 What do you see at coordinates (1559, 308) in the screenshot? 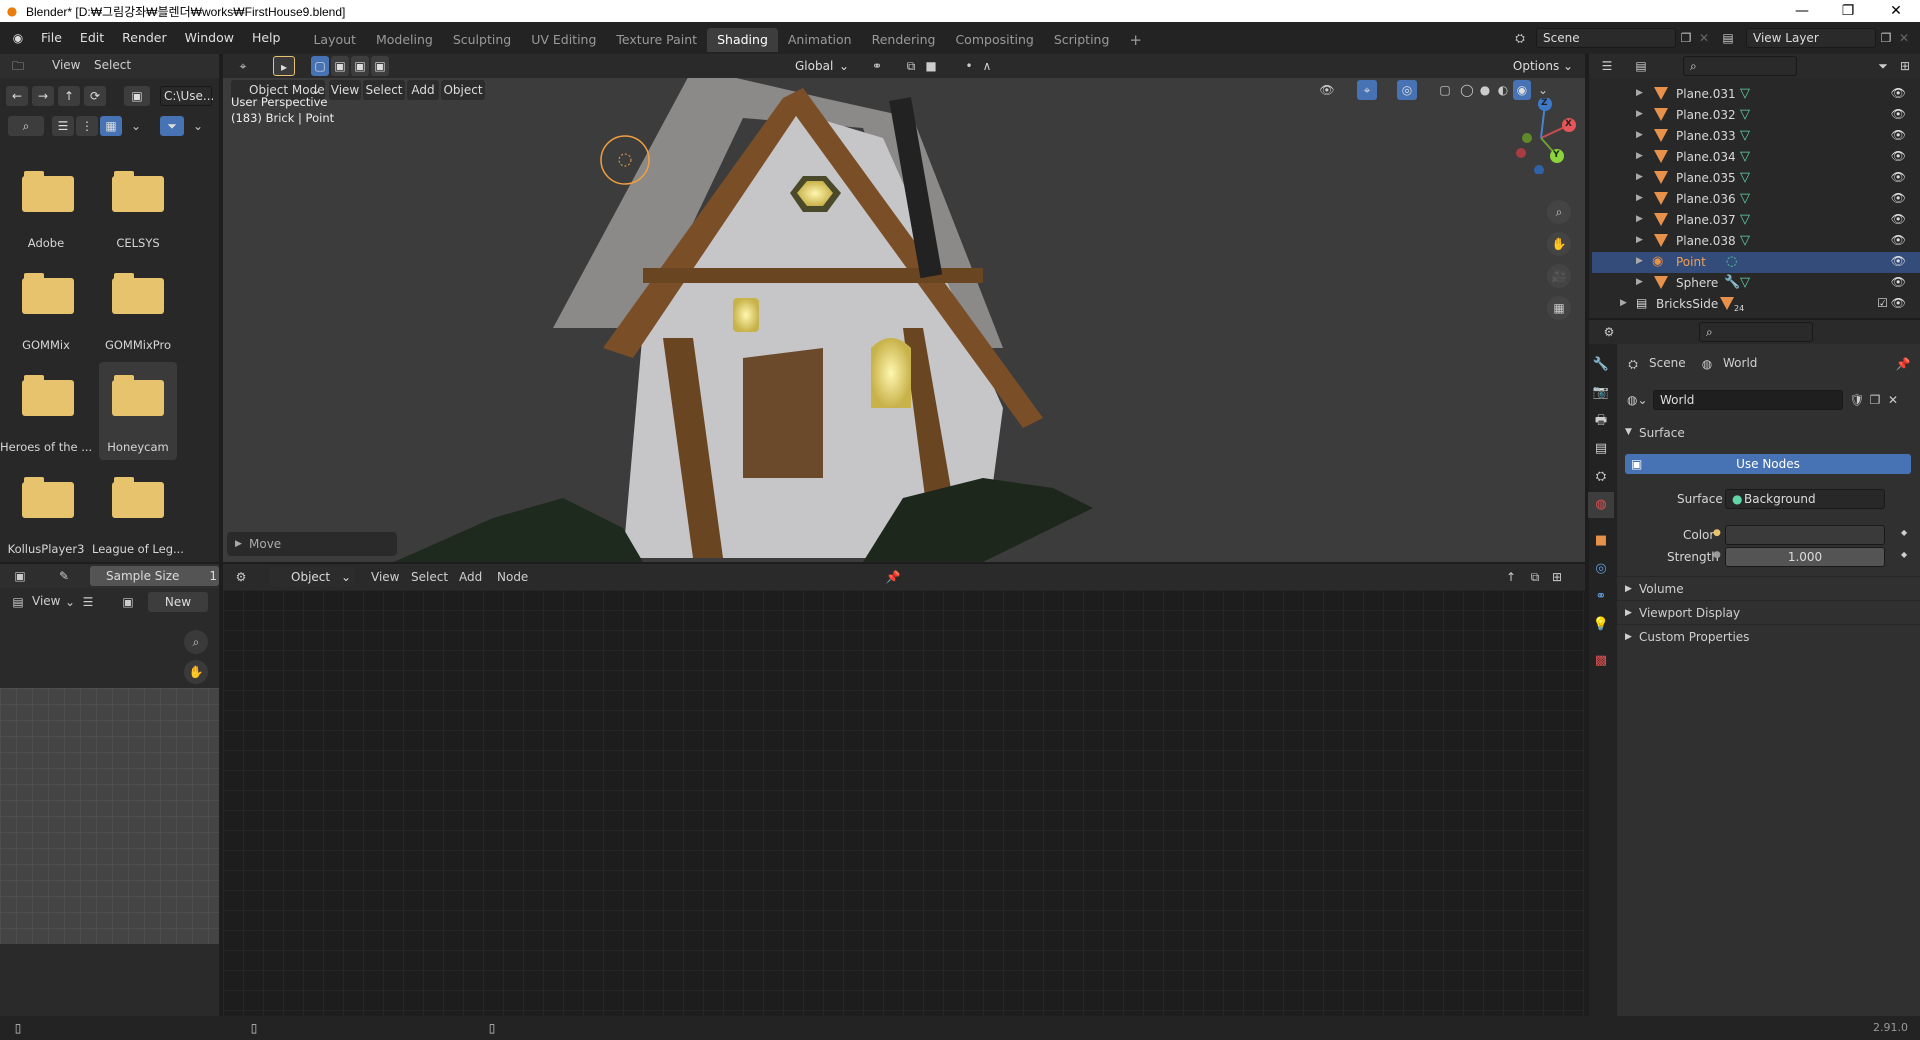
I see `ortho-toggle-icon: ▦` at bounding box center [1559, 308].